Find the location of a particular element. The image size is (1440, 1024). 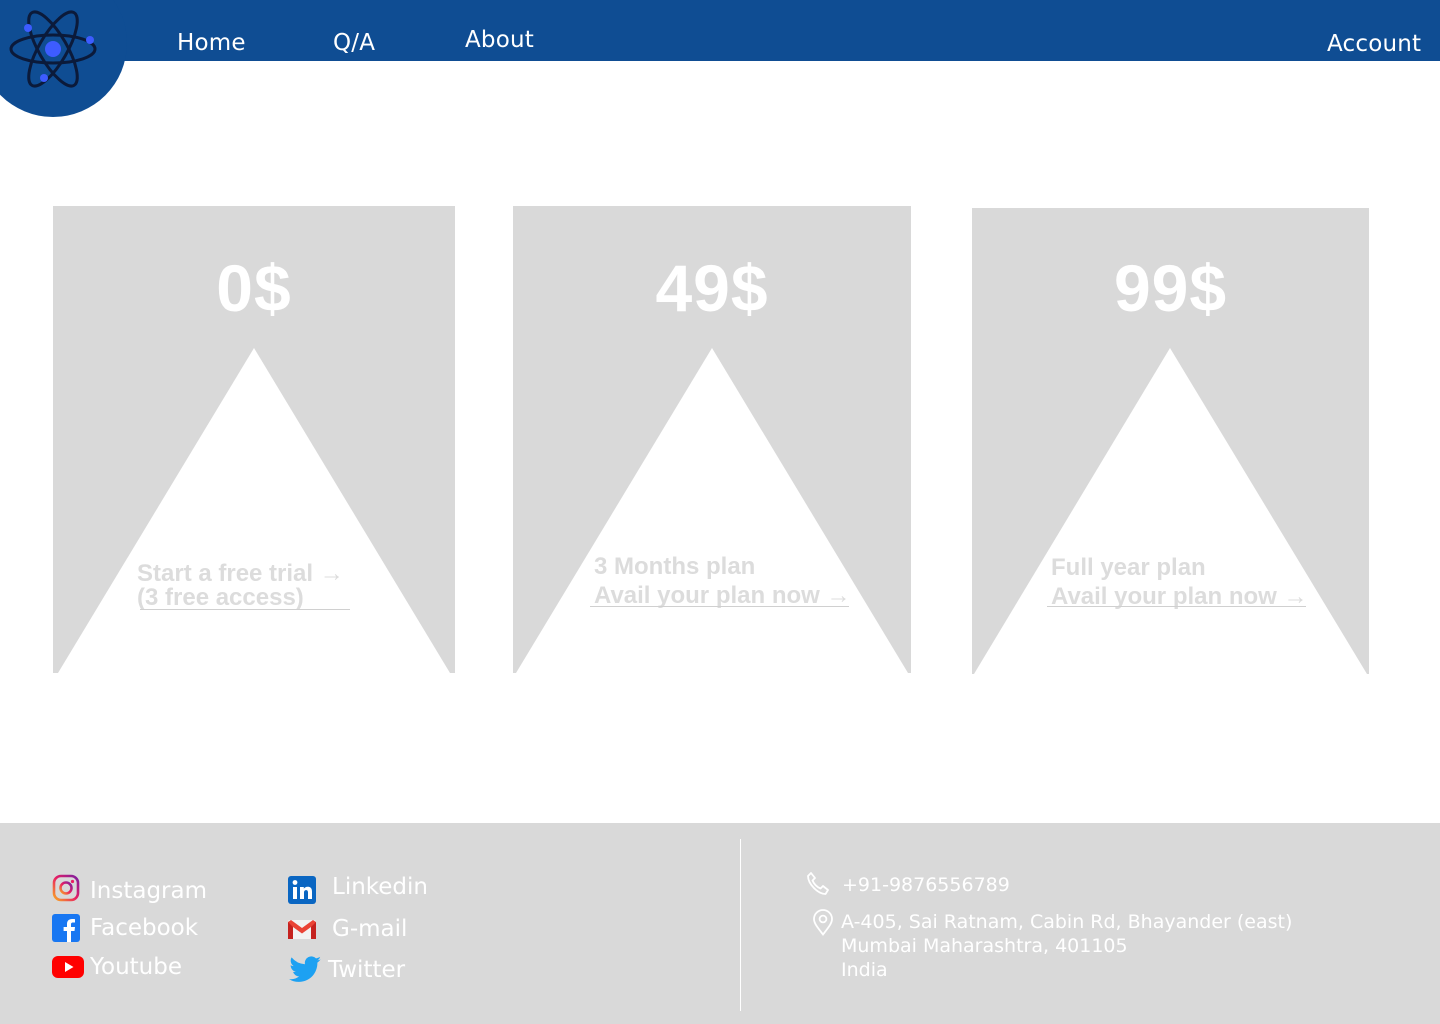

plan-price: 49$ is located at coordinates (712, 288).